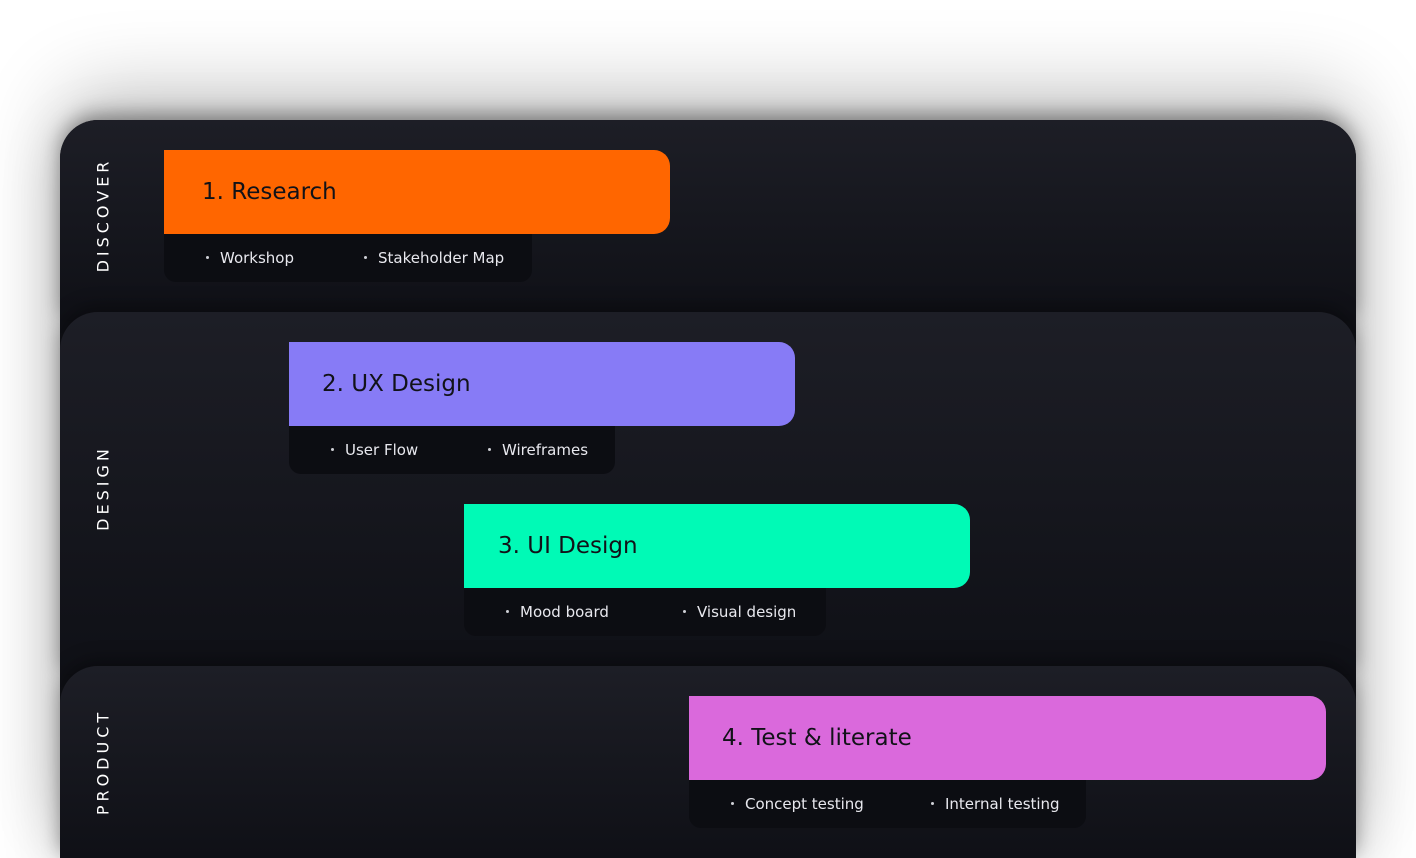  Describe the element at coordinates (348, 258) in the screenshot. I see `step-research-items: Workshop Stakeholder Map` at that location.